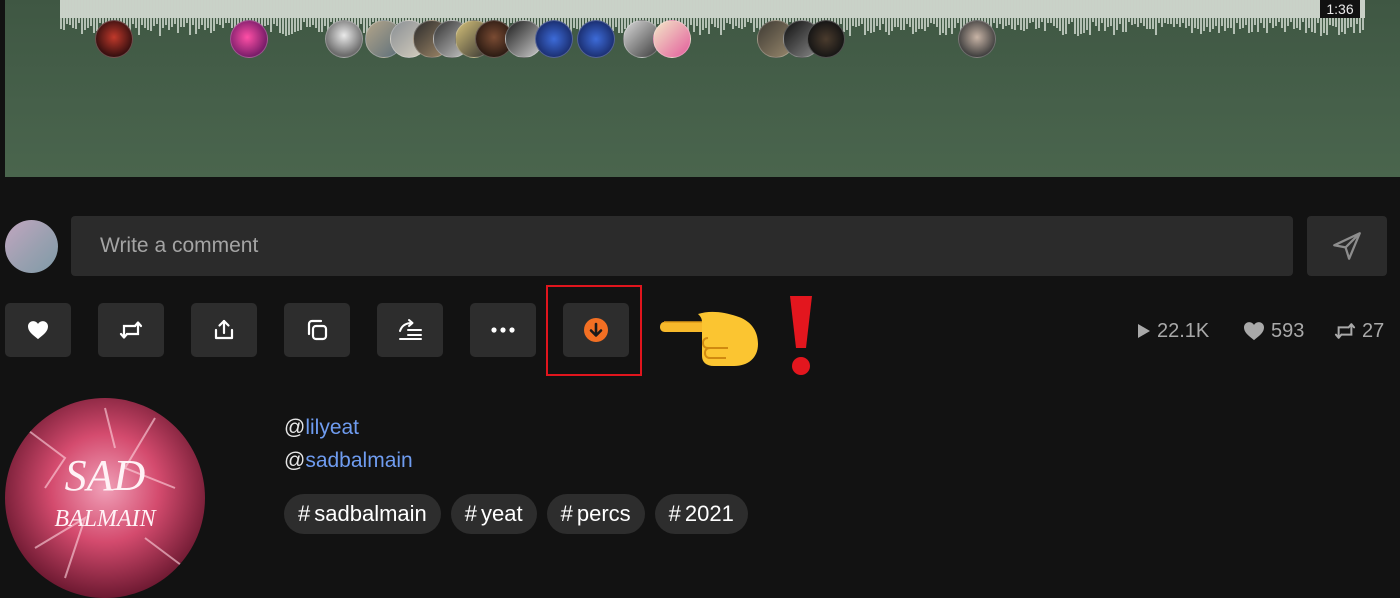  What do you see at coordinates (682, 246) in the screenshot?
I see `comment-input` at bounding box center [682, 246].